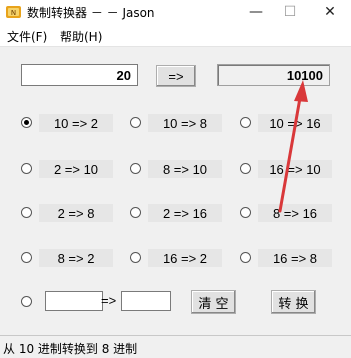 The width and height of the screenshot is (351, 358). I want to click on svg-text: N, so click(13, 13).